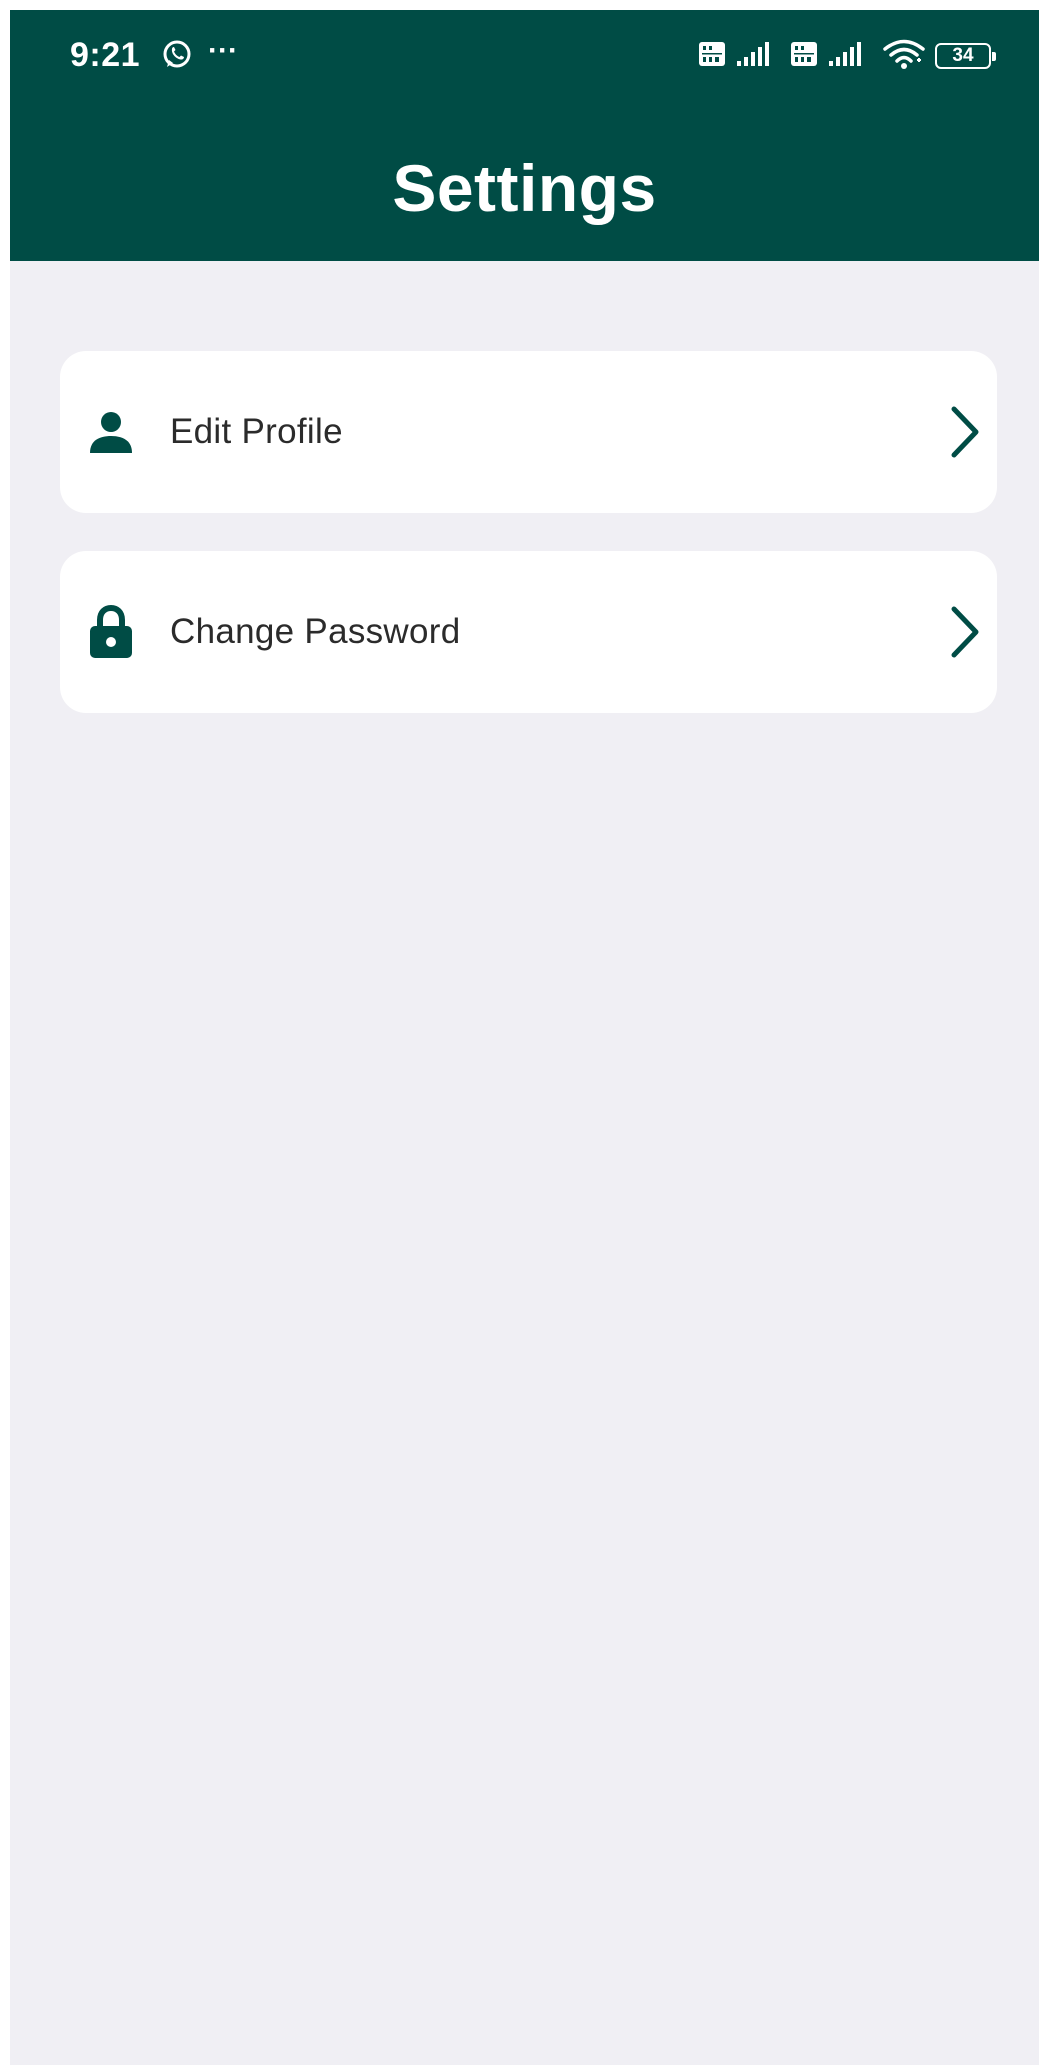 Image resolution: width=1039 pixels, height=2065 pixels. Describe the element at coordinates (111, 632) in the screenshot. I see `lock-icon` at that location.